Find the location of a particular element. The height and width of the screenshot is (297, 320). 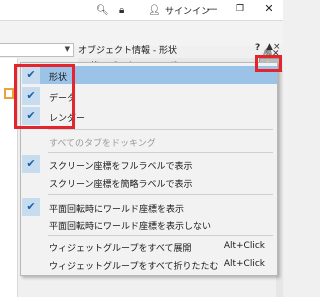

dock-icon: ▲ is located at coordinates (269, 47).